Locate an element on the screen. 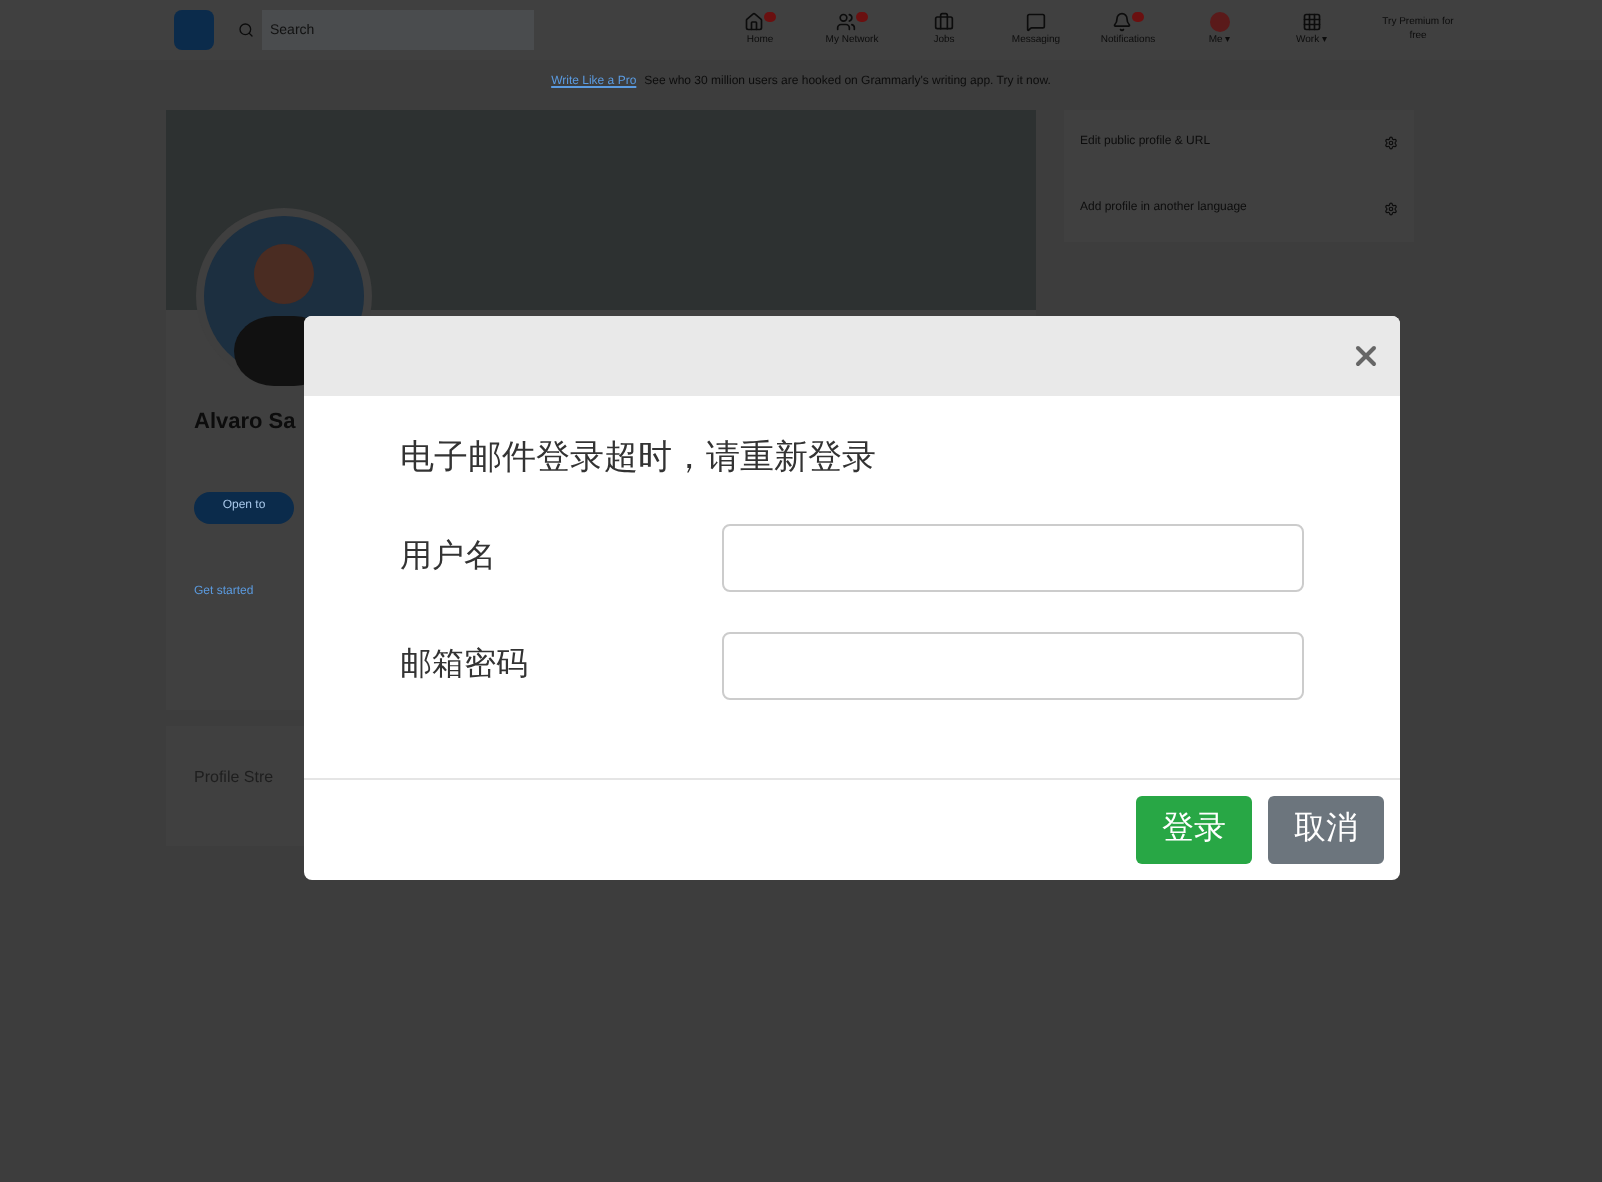 Image resolution: width=1602 pixels, height=1182 pixels. house-icon is located at coordinates (754, 21).